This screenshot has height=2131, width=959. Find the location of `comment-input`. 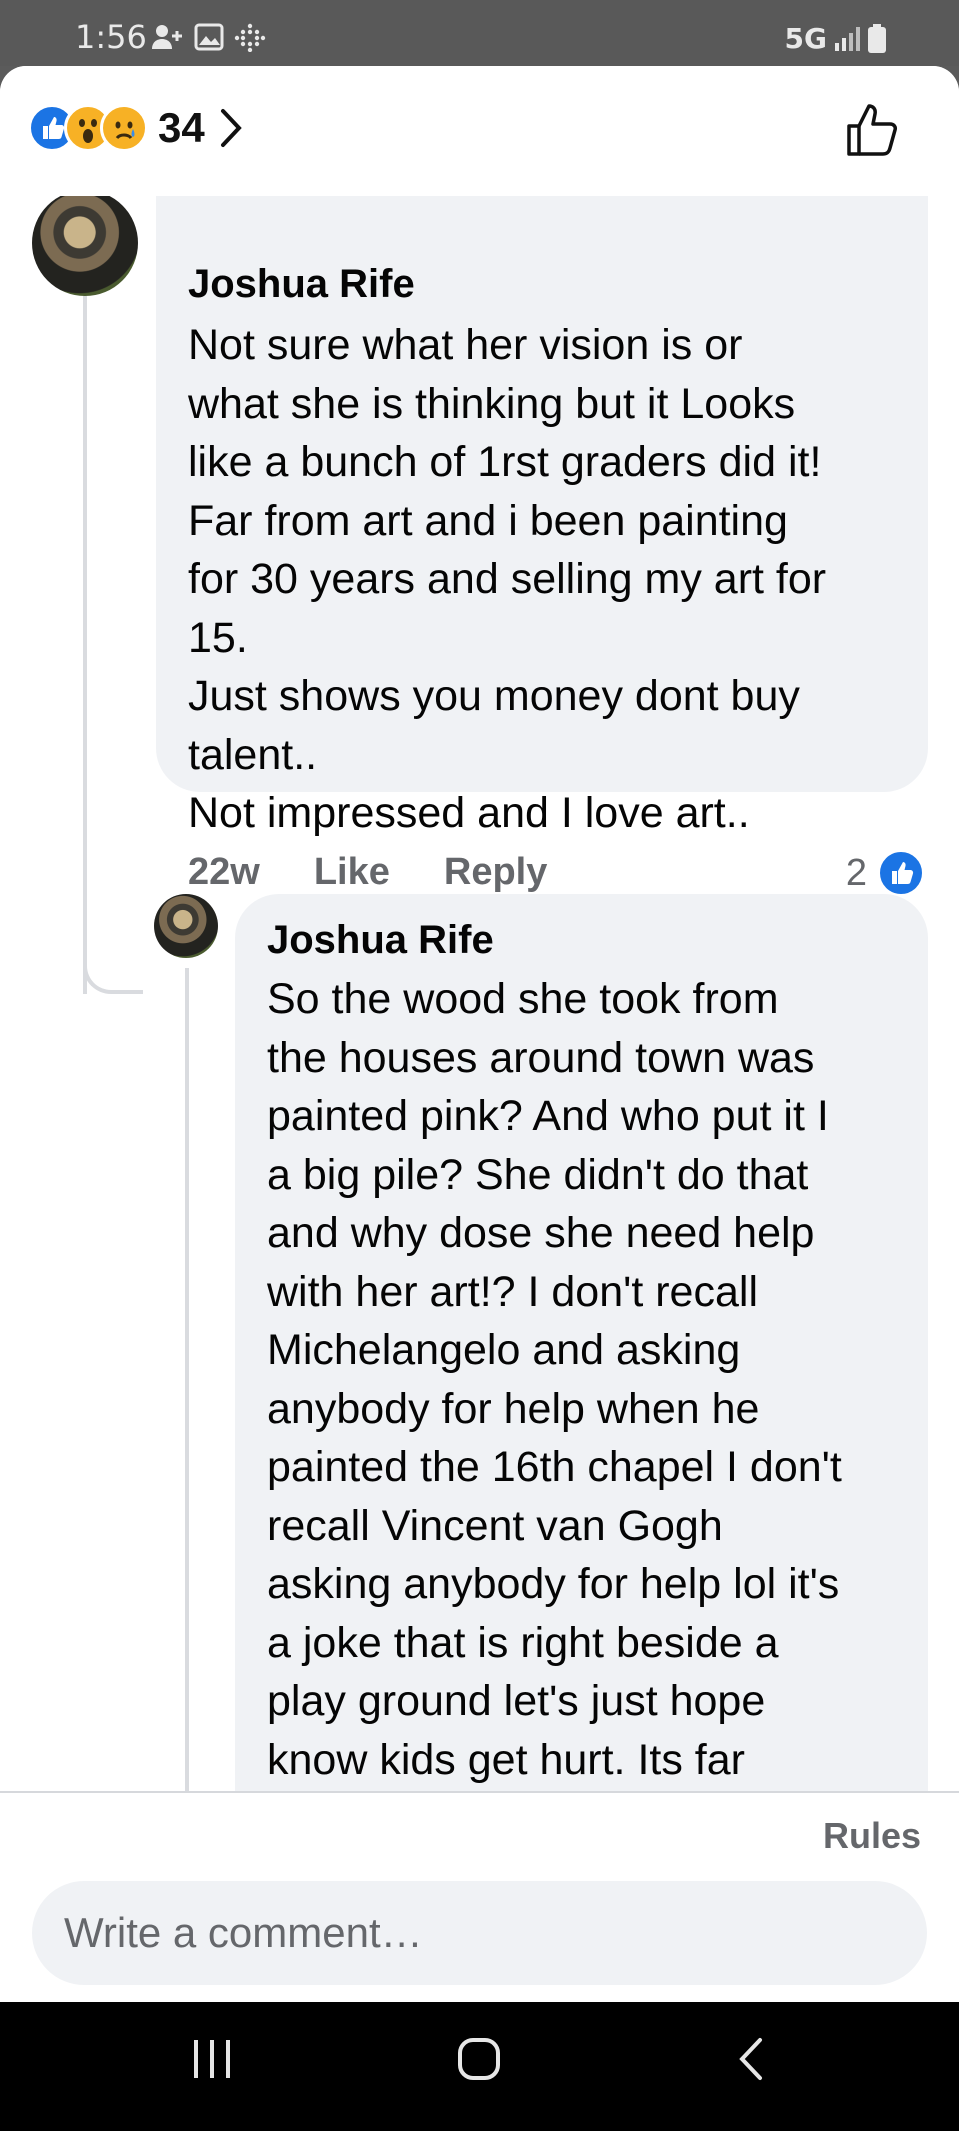

comment-input is located at coordinates (479, 1933).